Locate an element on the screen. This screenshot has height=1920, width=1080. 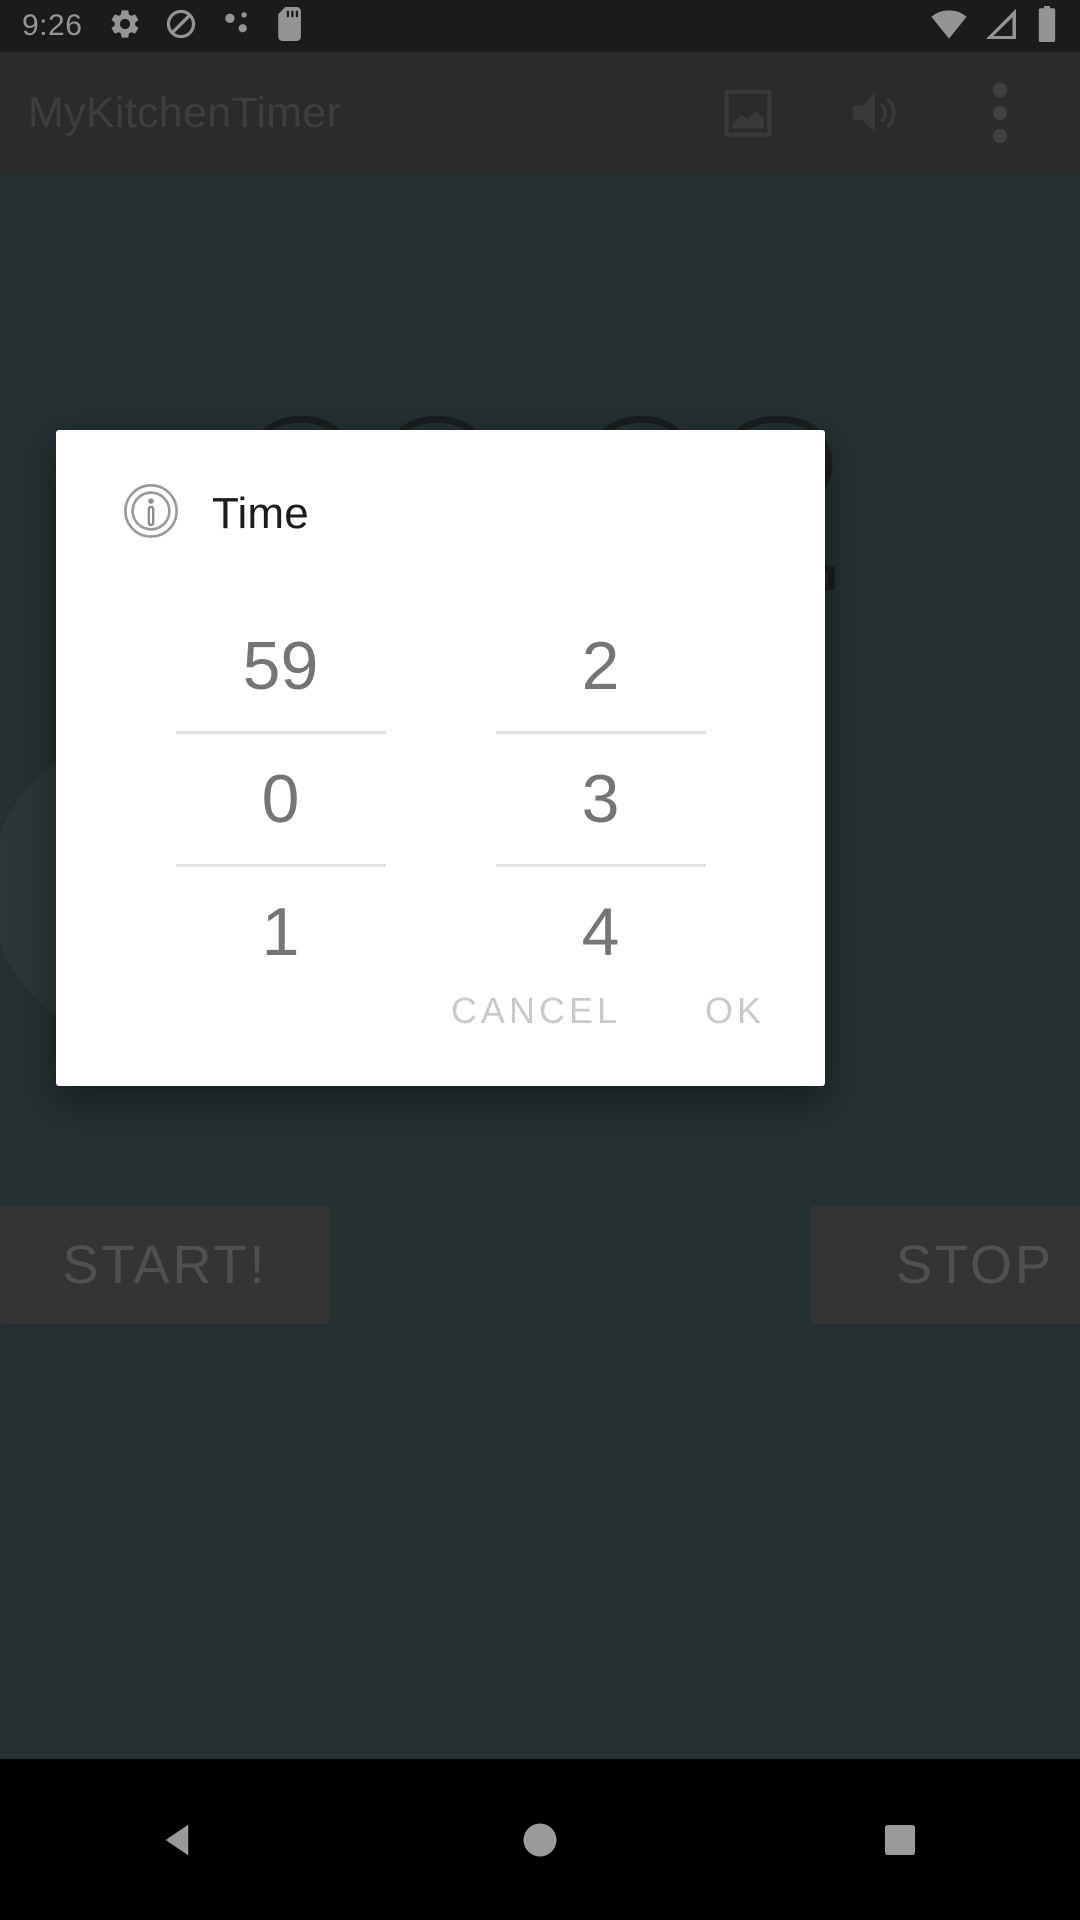
number-picker-minutes: 59 0 1 is located at coordinates (280, 799).